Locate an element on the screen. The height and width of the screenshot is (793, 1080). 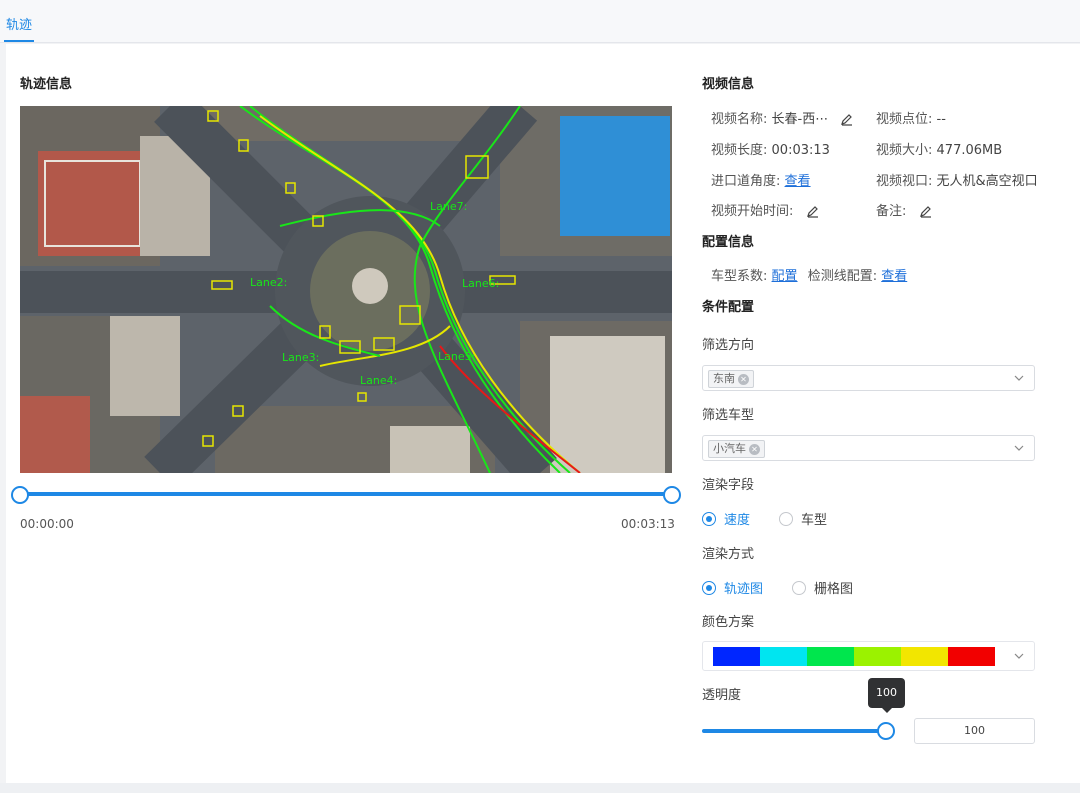
video-name-label: 视频名称: is located at coordinates (739, 119).